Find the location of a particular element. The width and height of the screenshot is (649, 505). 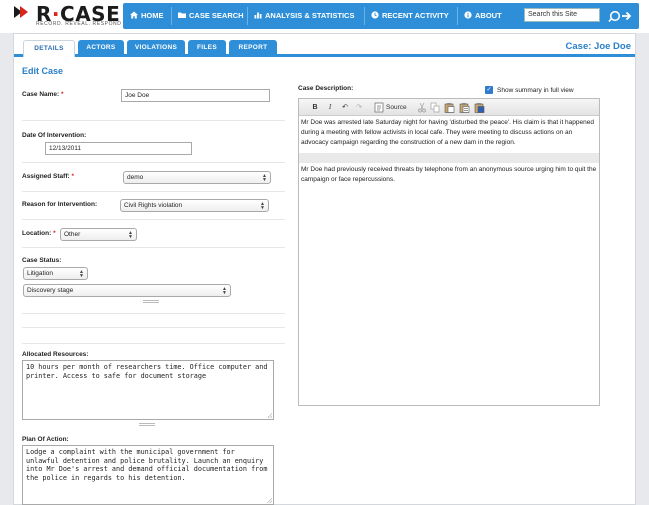

location-label: Location: * is located at coordinates (39, 233).